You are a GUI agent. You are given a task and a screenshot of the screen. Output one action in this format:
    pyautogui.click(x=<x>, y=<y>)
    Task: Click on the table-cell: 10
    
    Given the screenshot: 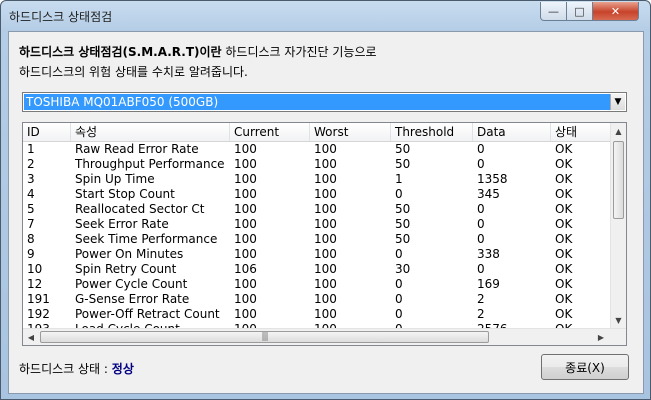 What is the action you would take?
    pyautogui.click(x=35, y=269)
    